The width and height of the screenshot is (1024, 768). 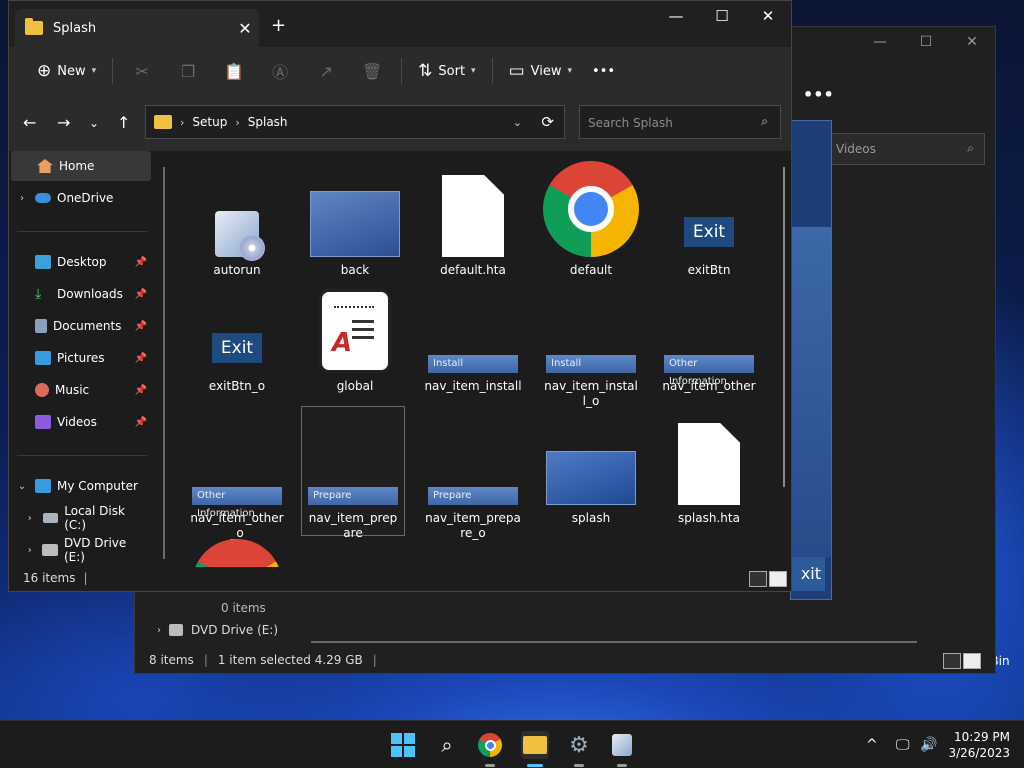 I want to click on chevron-down-icon: ▾, so click(x=570, y=71).